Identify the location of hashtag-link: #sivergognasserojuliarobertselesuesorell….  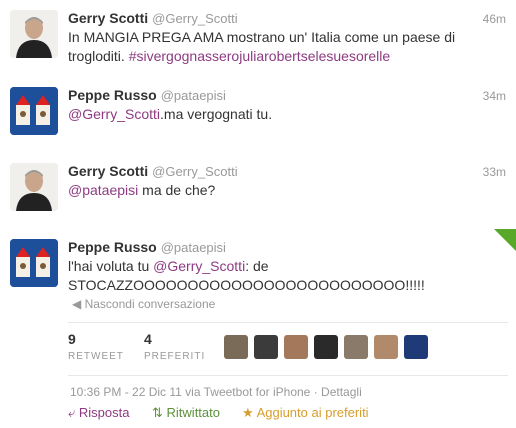
(259, 56).